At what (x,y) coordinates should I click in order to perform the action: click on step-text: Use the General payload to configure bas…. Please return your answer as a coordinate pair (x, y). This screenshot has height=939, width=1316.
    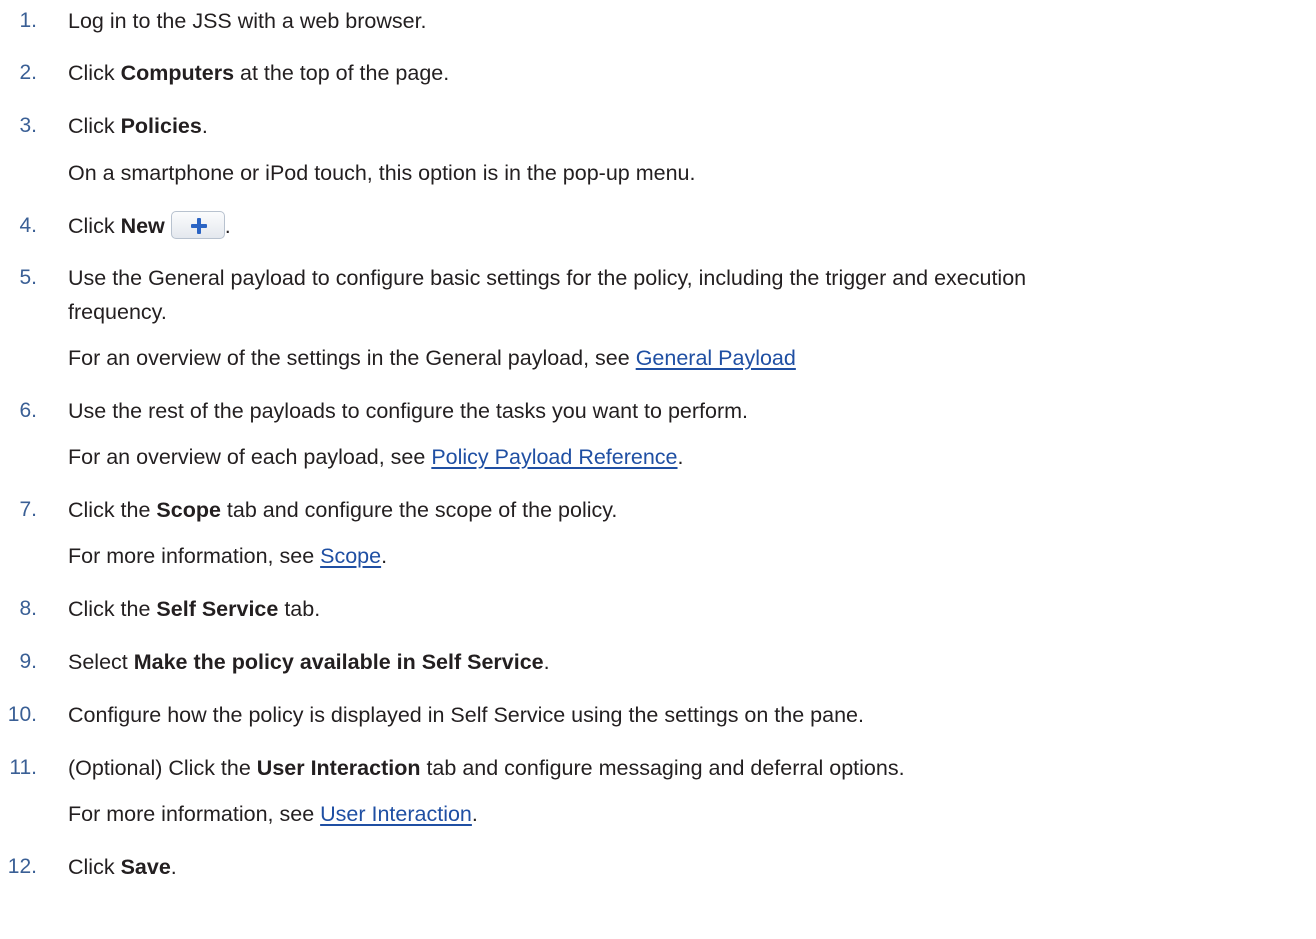
    Looking at the image, I should click on (547, 278).